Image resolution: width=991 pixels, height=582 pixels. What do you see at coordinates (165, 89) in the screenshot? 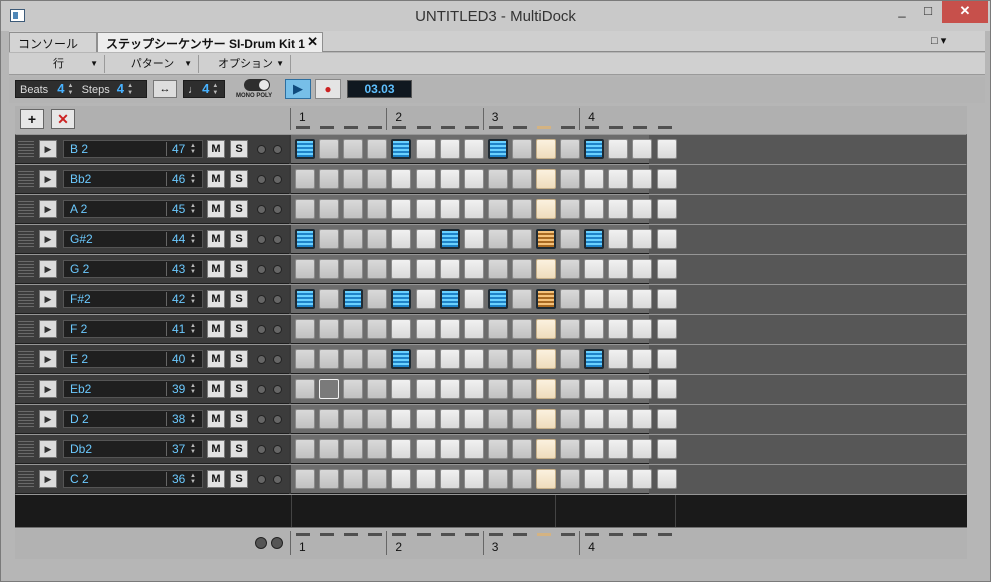
I see `resize-pattern-icon: ↔` at bounding box center [165, 89].